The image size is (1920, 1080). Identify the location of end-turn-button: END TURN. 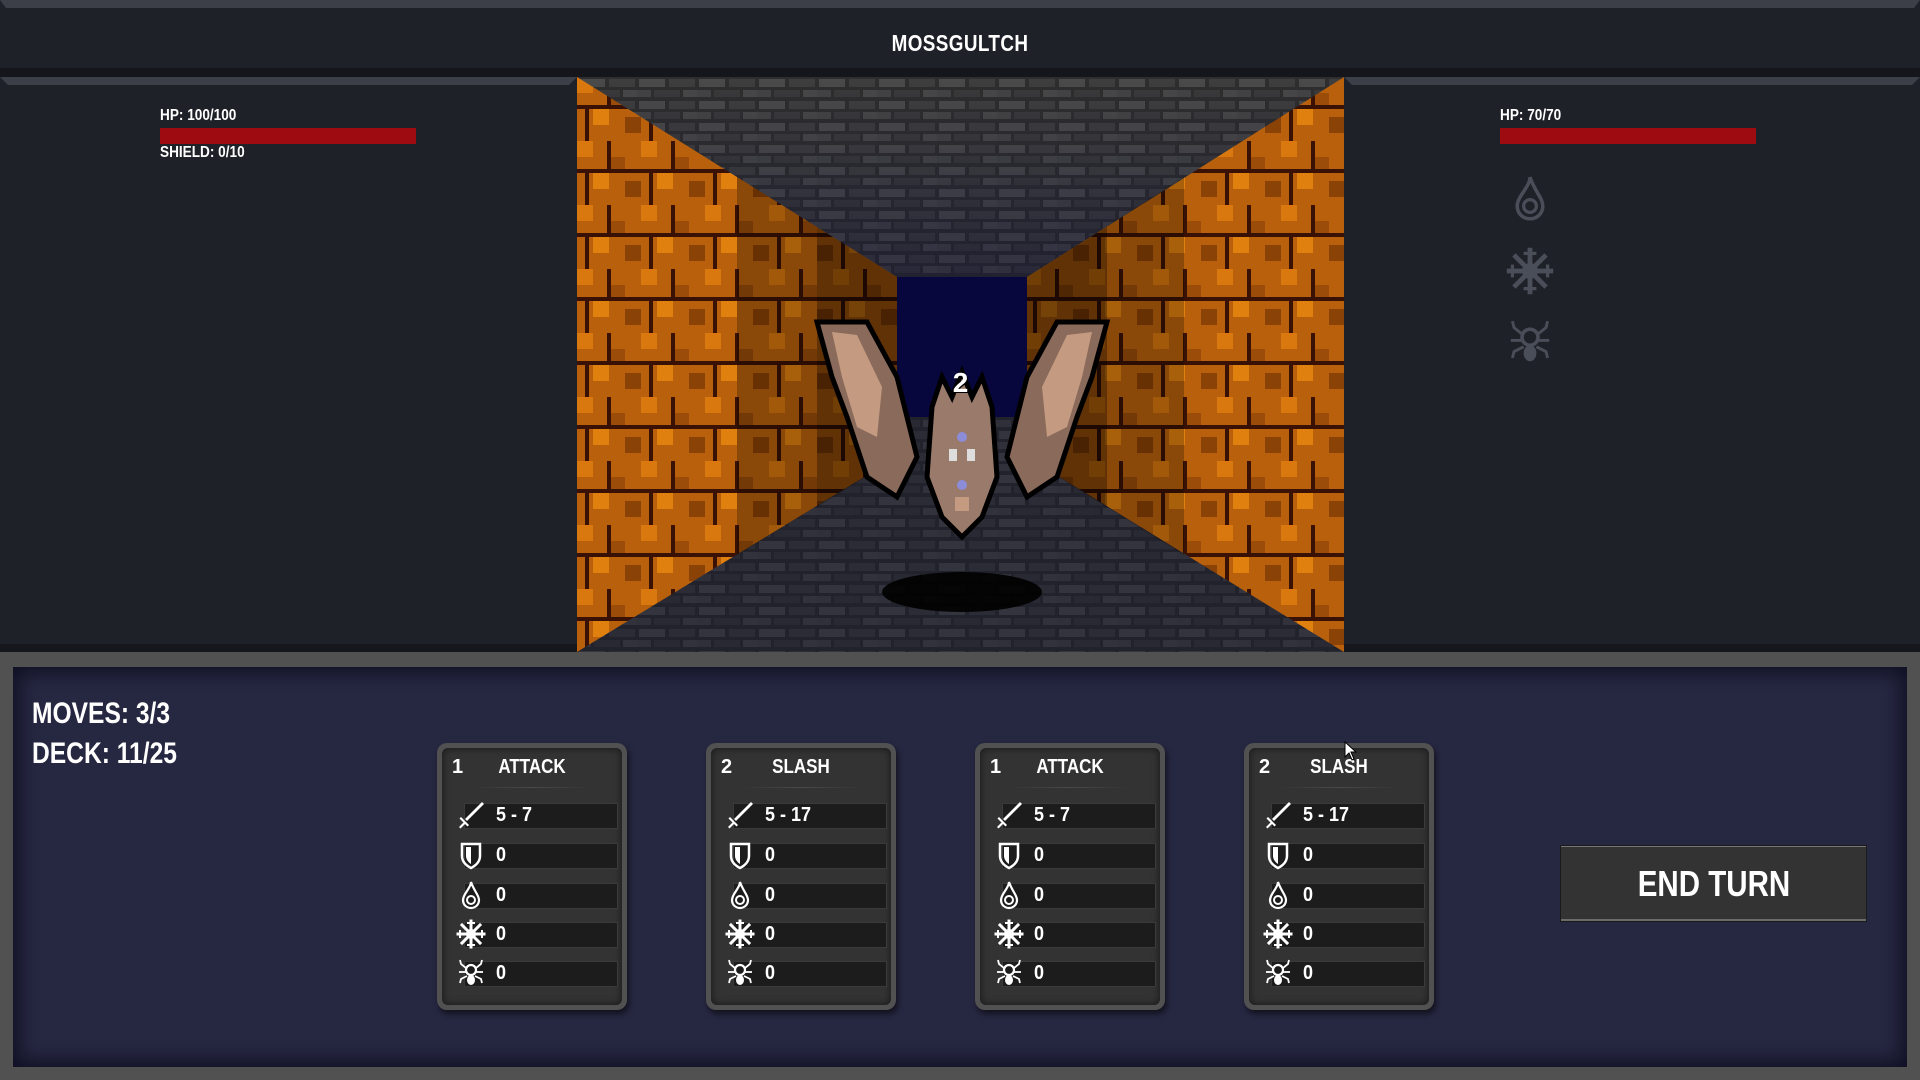
(1713, 883).